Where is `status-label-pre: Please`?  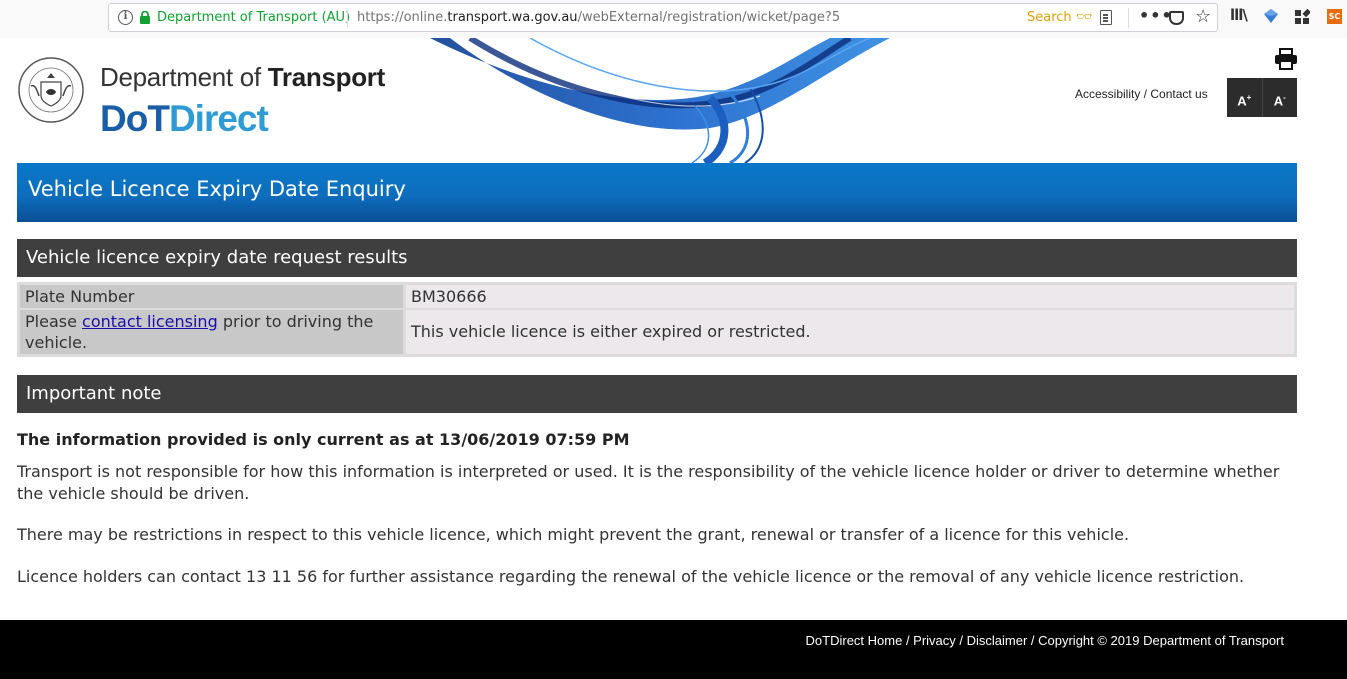
status-label-pre: Please is located at coordinates (54, 321).